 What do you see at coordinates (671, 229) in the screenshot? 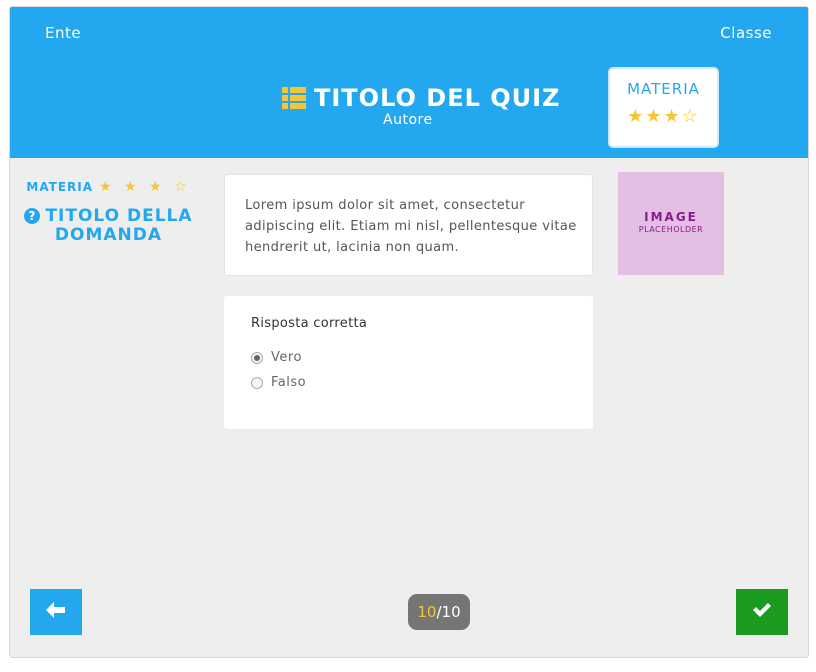
I see `image-placeholder-subtitle: PLACEHOLDER` at bounding box center [671, 229].